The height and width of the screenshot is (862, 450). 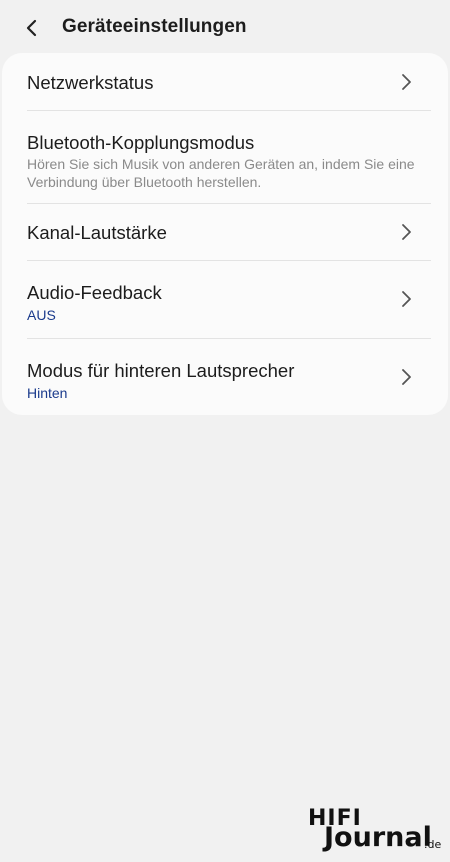 I want to click on watermark-brand-suffix: .de, so click(x=433, y=844).